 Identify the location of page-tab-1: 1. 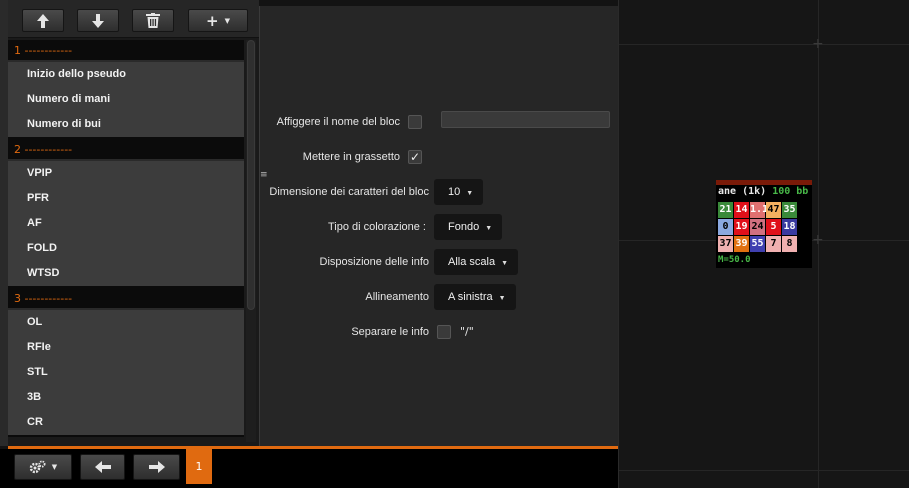
(199, 466).